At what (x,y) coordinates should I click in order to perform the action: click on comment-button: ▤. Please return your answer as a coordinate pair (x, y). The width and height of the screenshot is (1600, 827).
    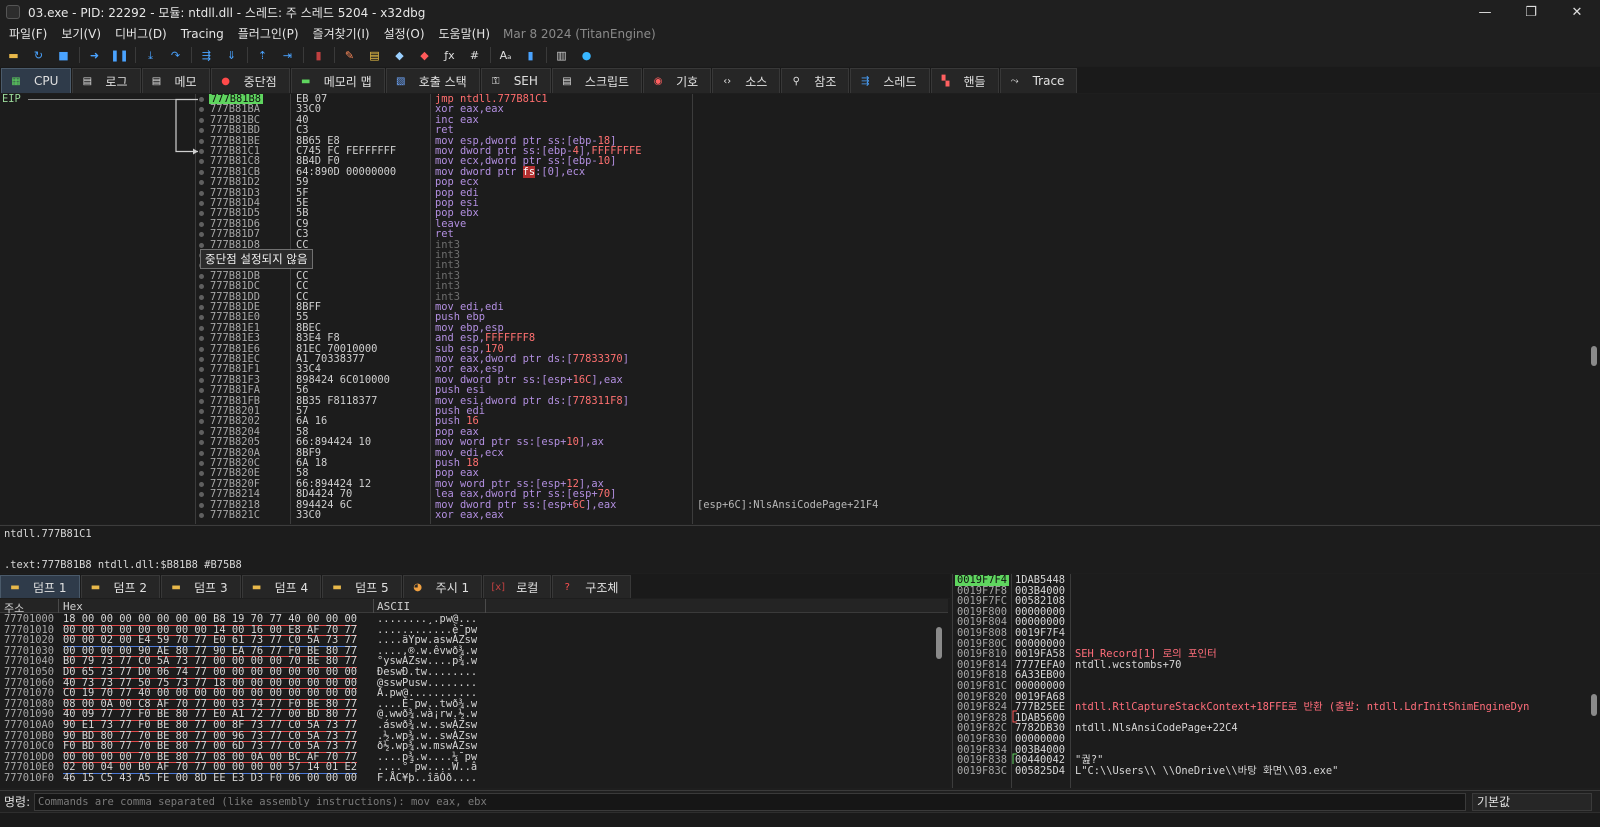
    Looking at the image, I should click on (374, 55).